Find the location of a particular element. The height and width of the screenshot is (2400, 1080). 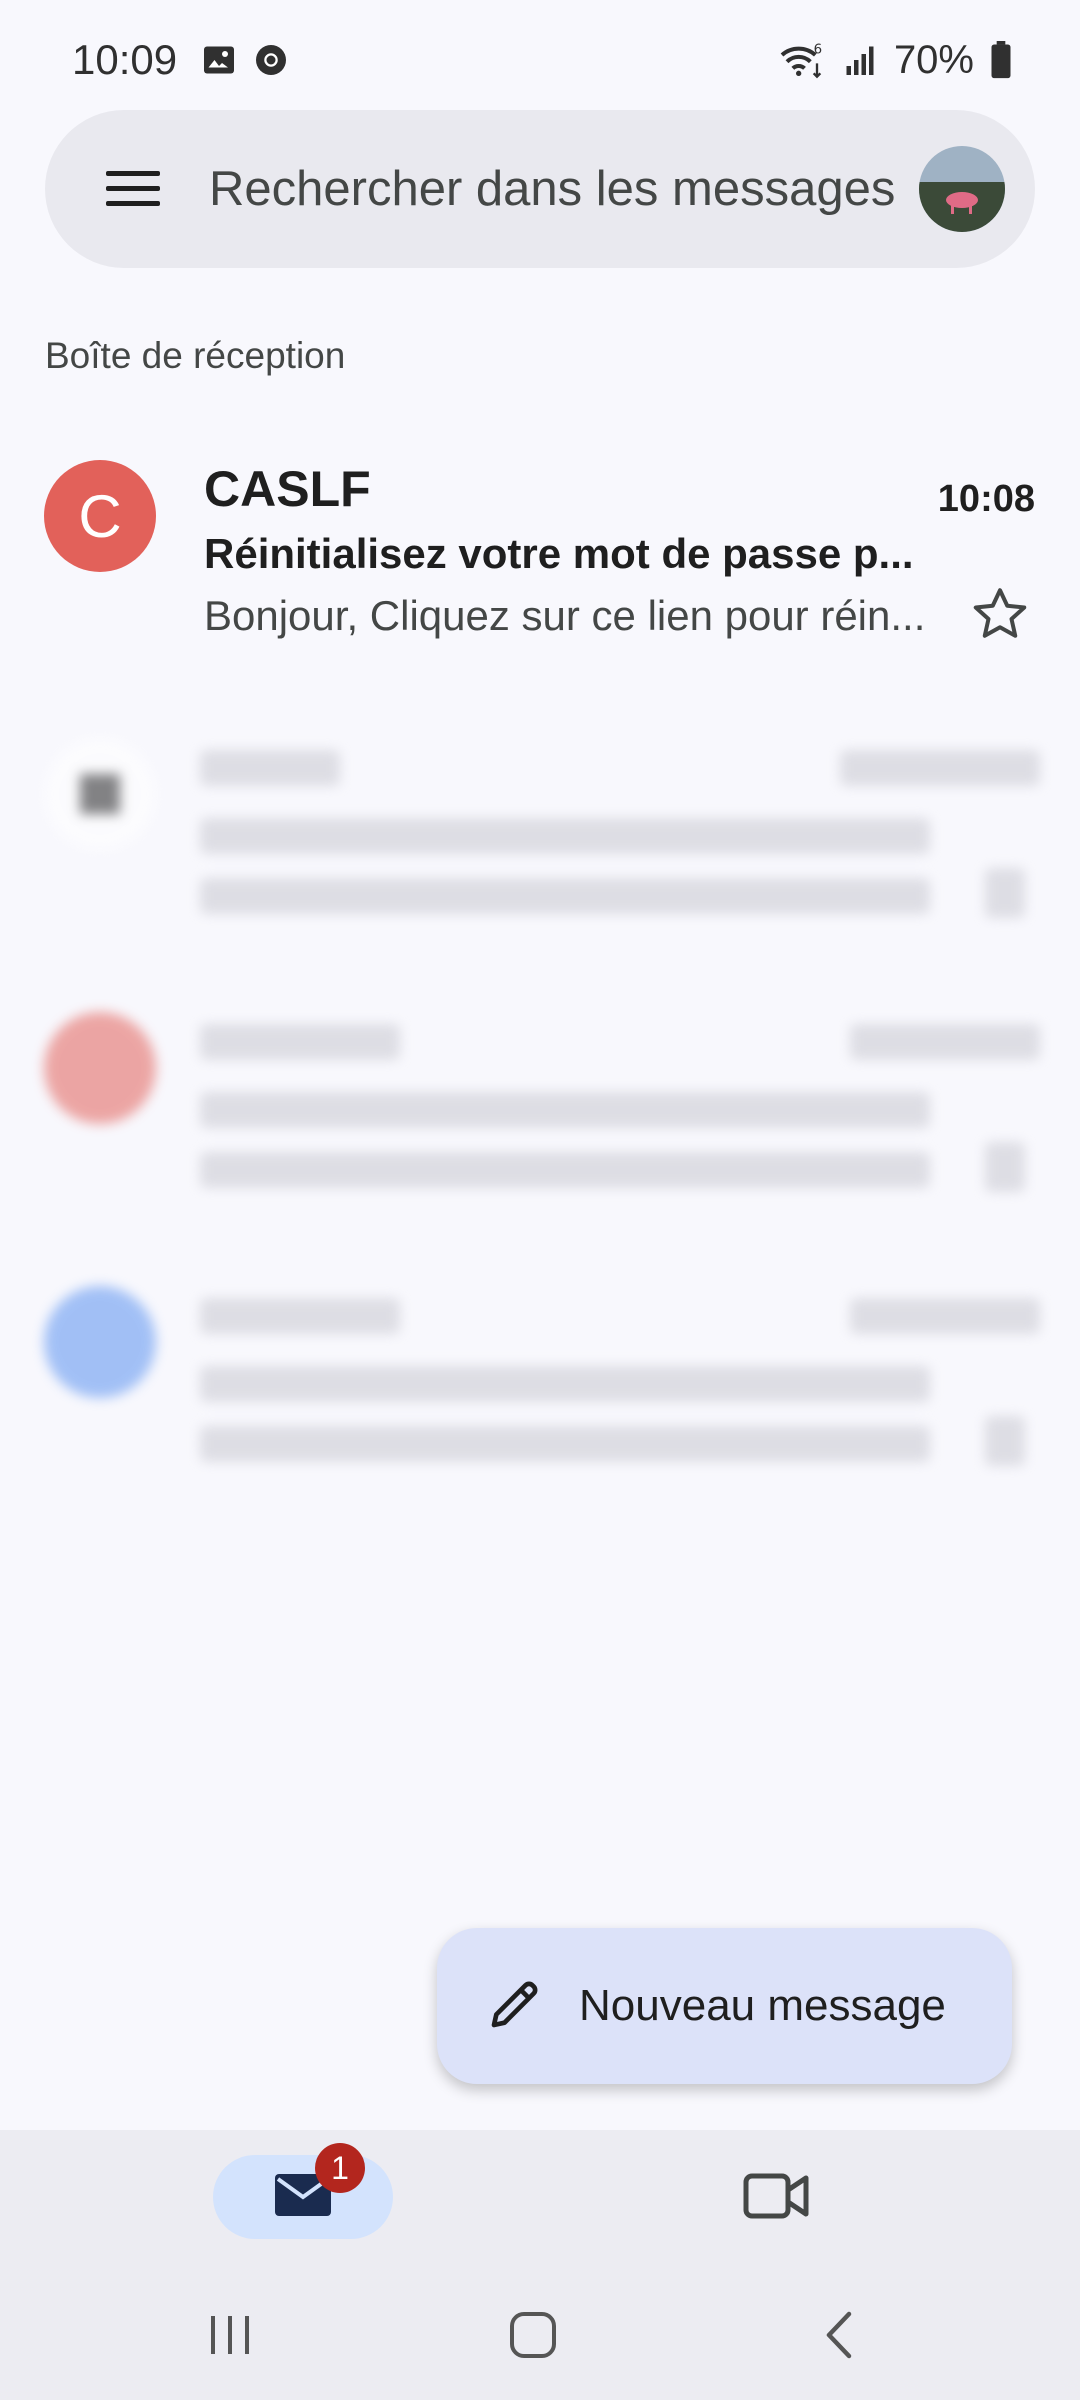

recent-apps-icon is located at coordinates (230, 2337).